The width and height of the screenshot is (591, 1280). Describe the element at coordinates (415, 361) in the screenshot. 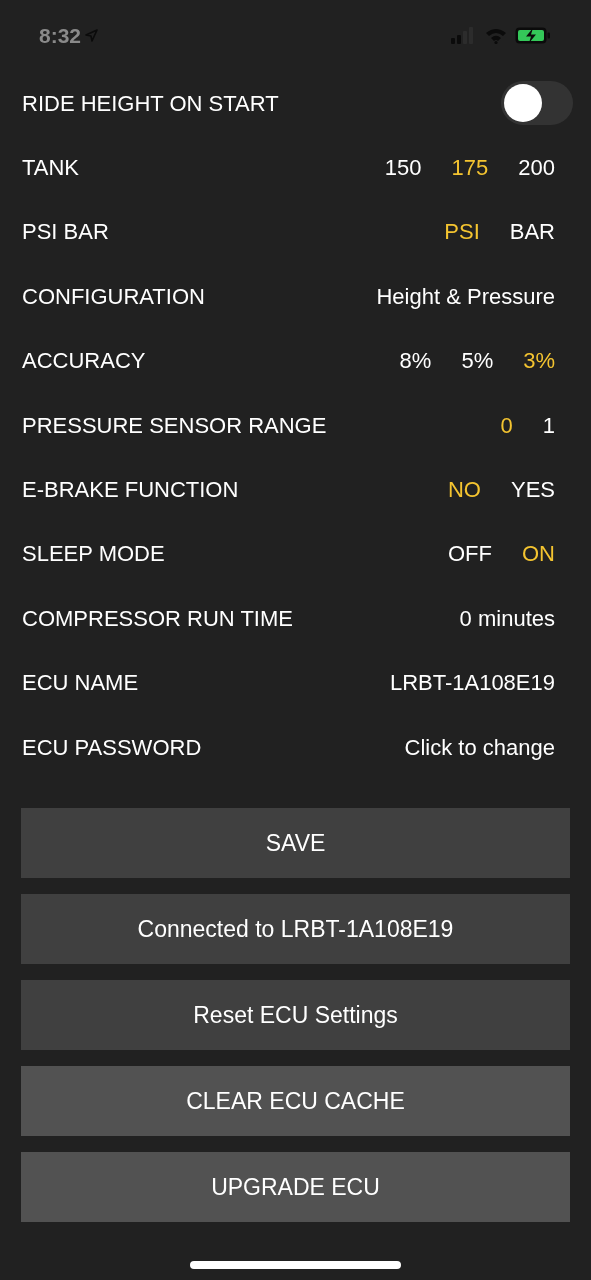

I see `option-button: 8%` at that location.